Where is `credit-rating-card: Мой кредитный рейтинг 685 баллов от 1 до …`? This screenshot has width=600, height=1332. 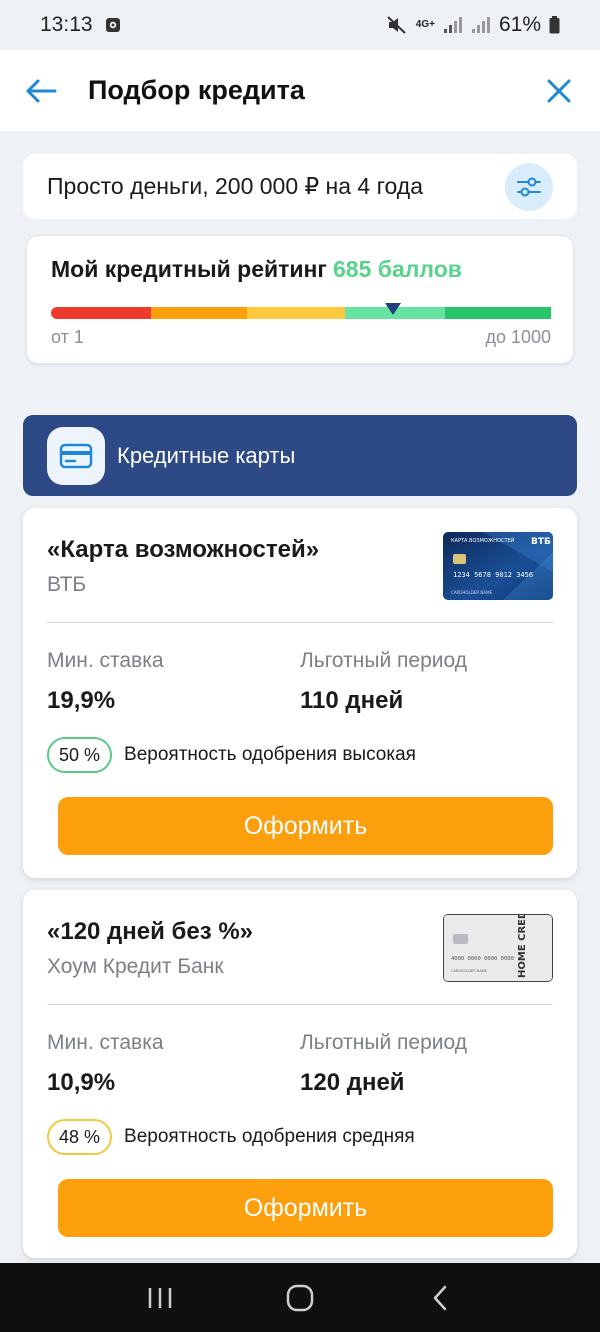
credit-rating-card: Мой кредитный рейтинг 685 баллов от 1 до … is located at coordinates (300, 299).